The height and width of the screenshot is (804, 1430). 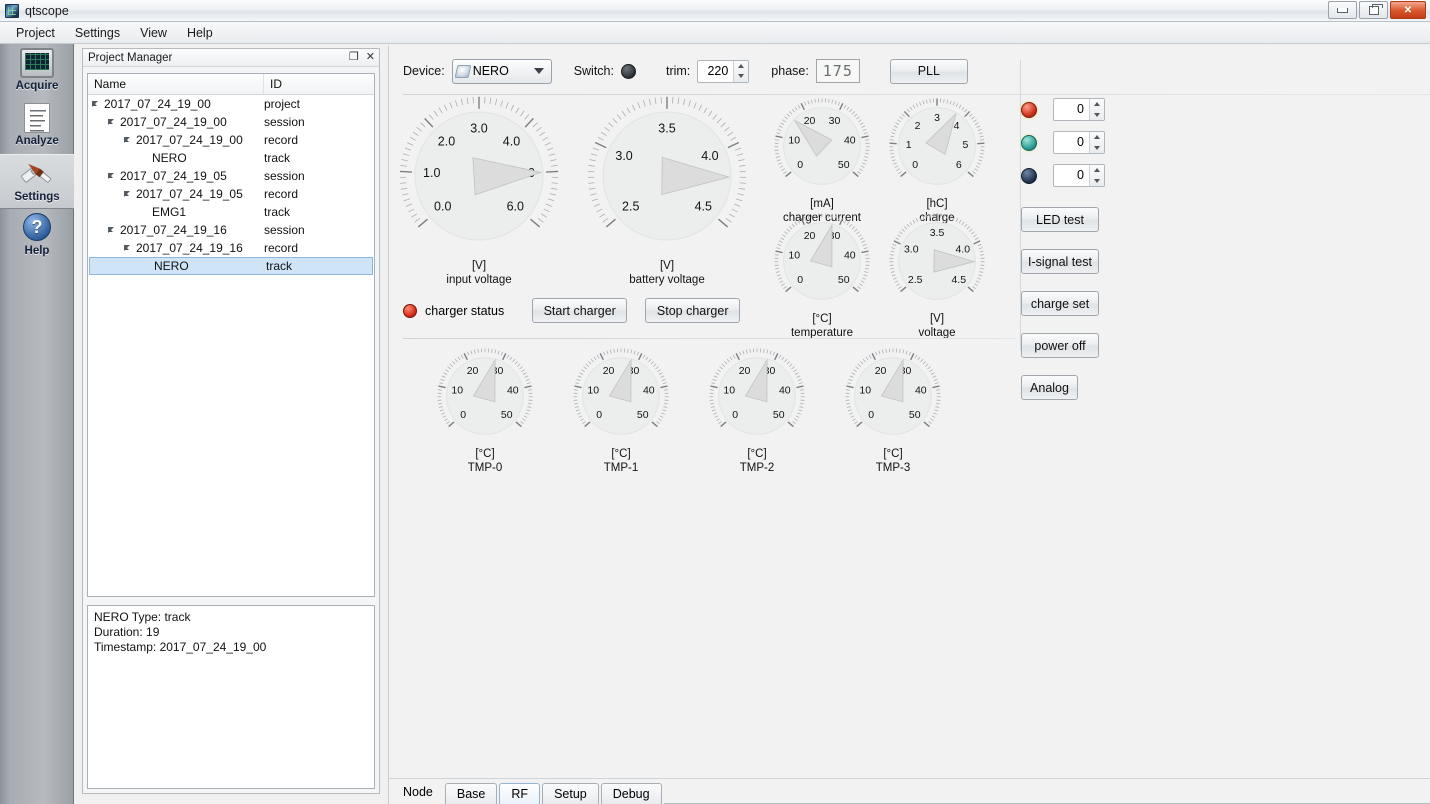 I want to click on device-combo: NERO, so click(x=501, y=71).